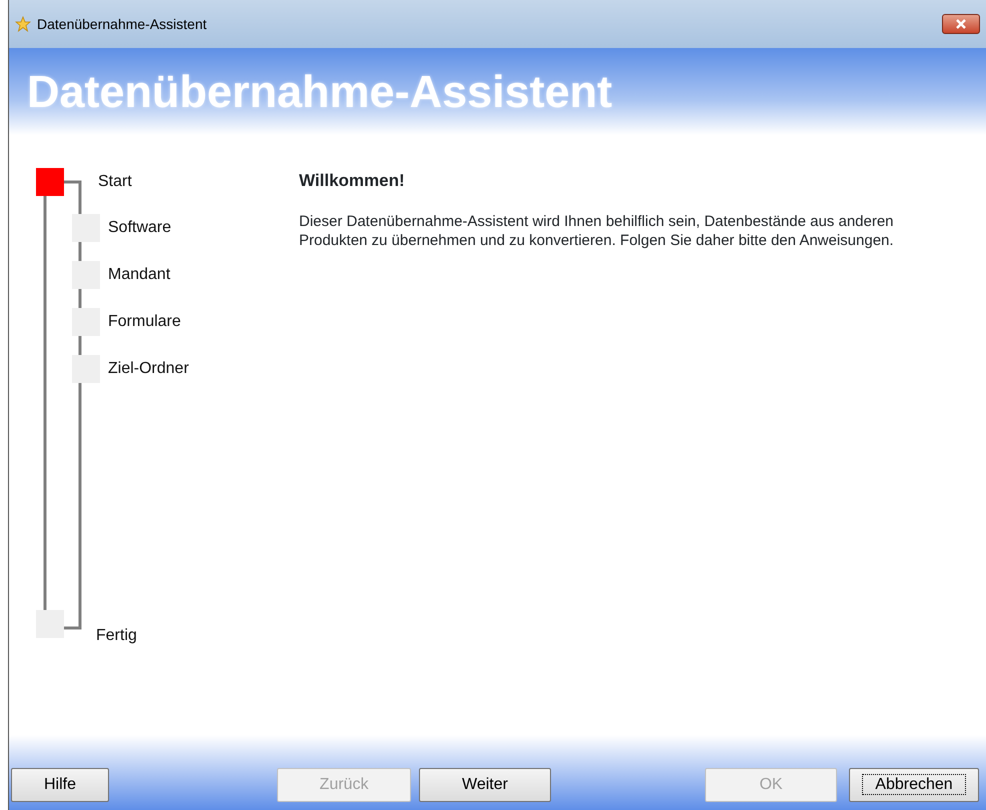  What do you see at coordinates (144, 322) in the screenshot?
I see `step-label: Formulare` at bounding box center [144, 322].